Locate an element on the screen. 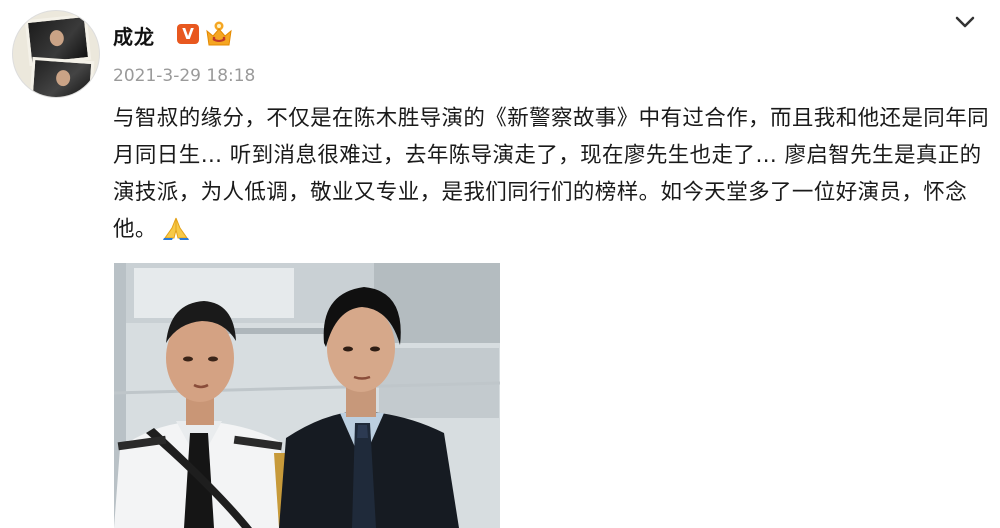  chevron-down-icon is located at coordinates (965, 22).